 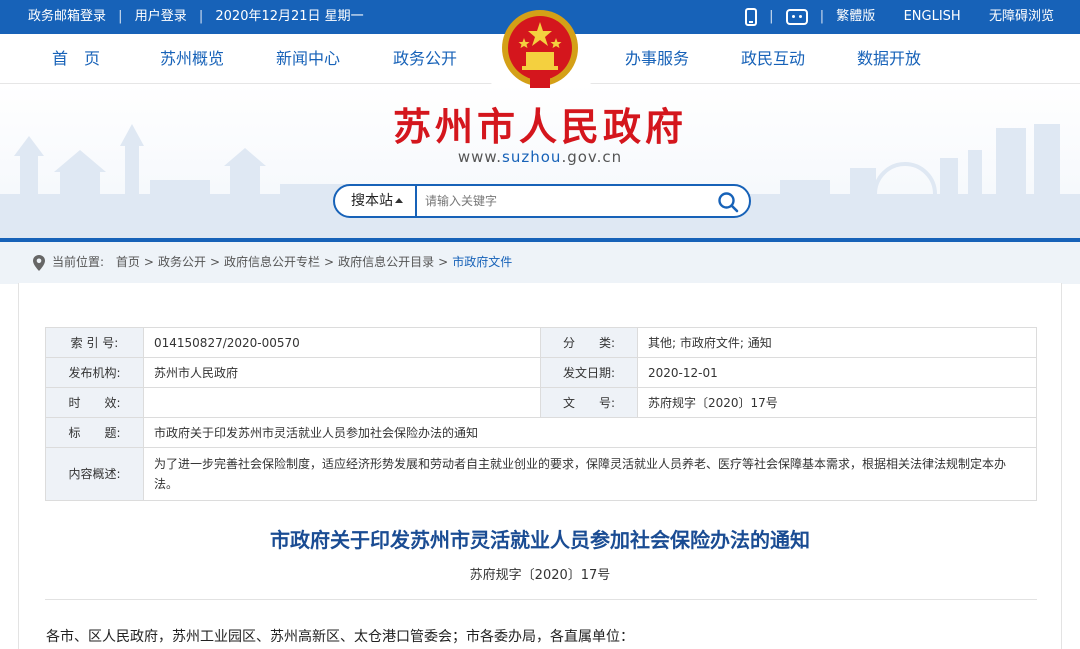 I want to click on url-suffix: .gov.cn, so click(x=592, y=157).